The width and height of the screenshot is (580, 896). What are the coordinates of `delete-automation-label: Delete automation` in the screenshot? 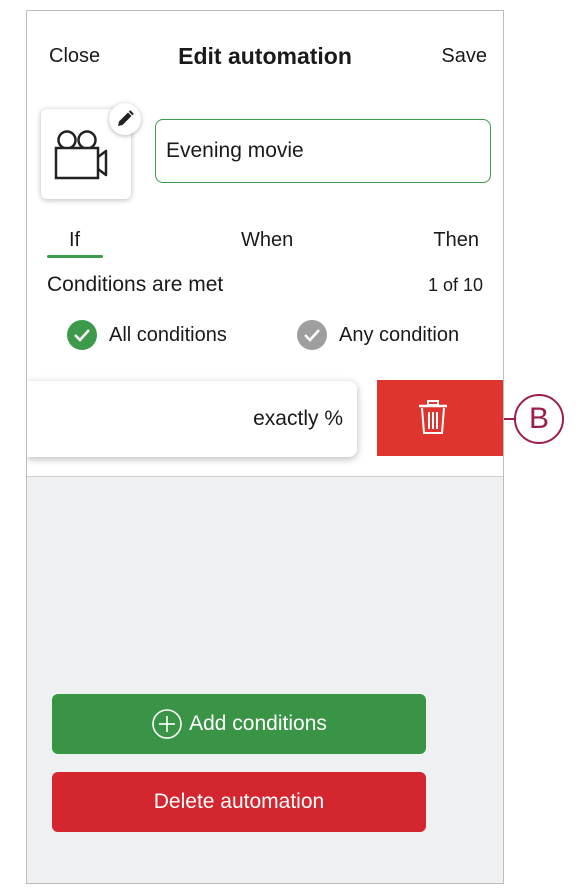 It's located at (239, 801).